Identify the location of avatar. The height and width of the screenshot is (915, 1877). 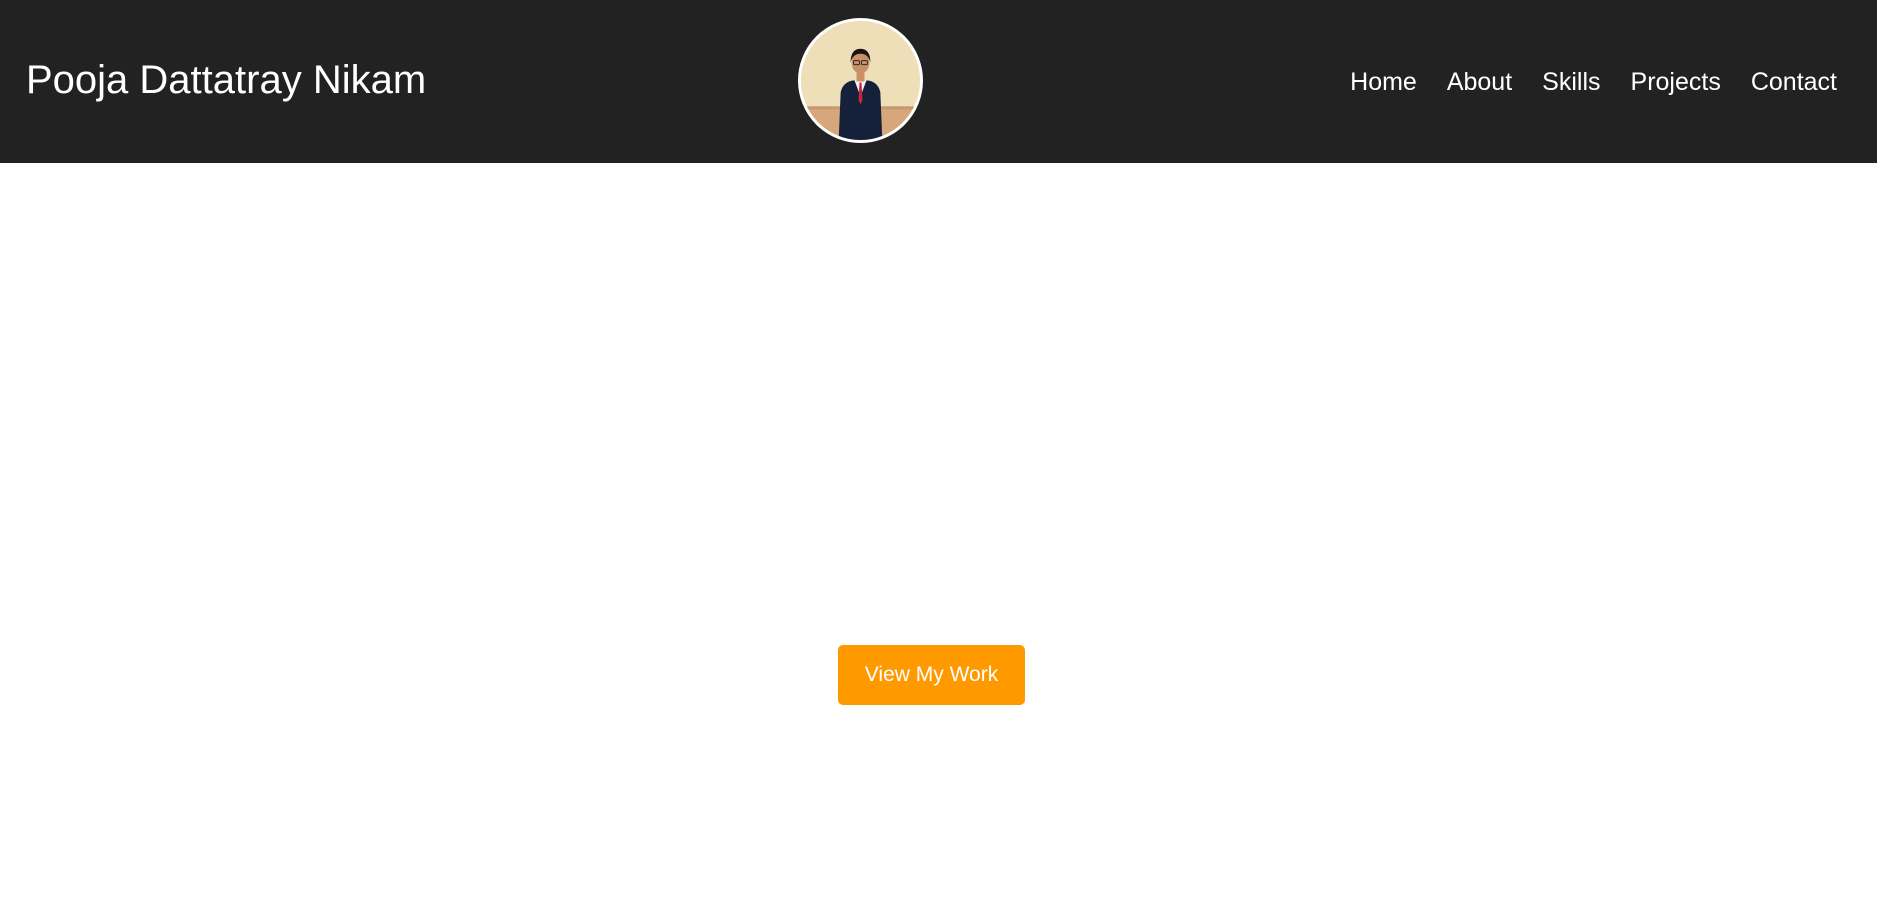
(860, 80).